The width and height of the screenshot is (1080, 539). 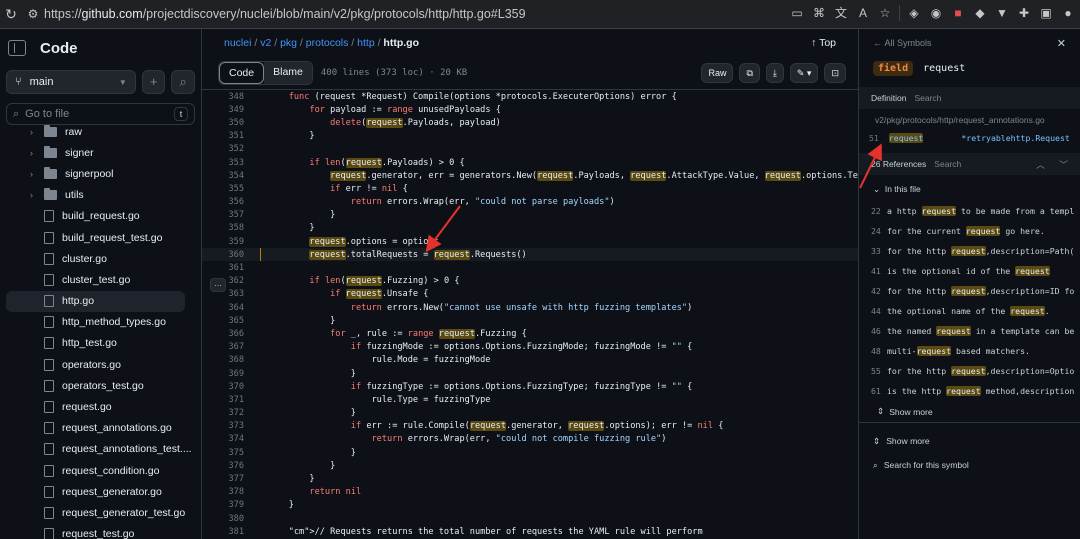 I want to click on line-number: 353, so click(x=223, y=163).